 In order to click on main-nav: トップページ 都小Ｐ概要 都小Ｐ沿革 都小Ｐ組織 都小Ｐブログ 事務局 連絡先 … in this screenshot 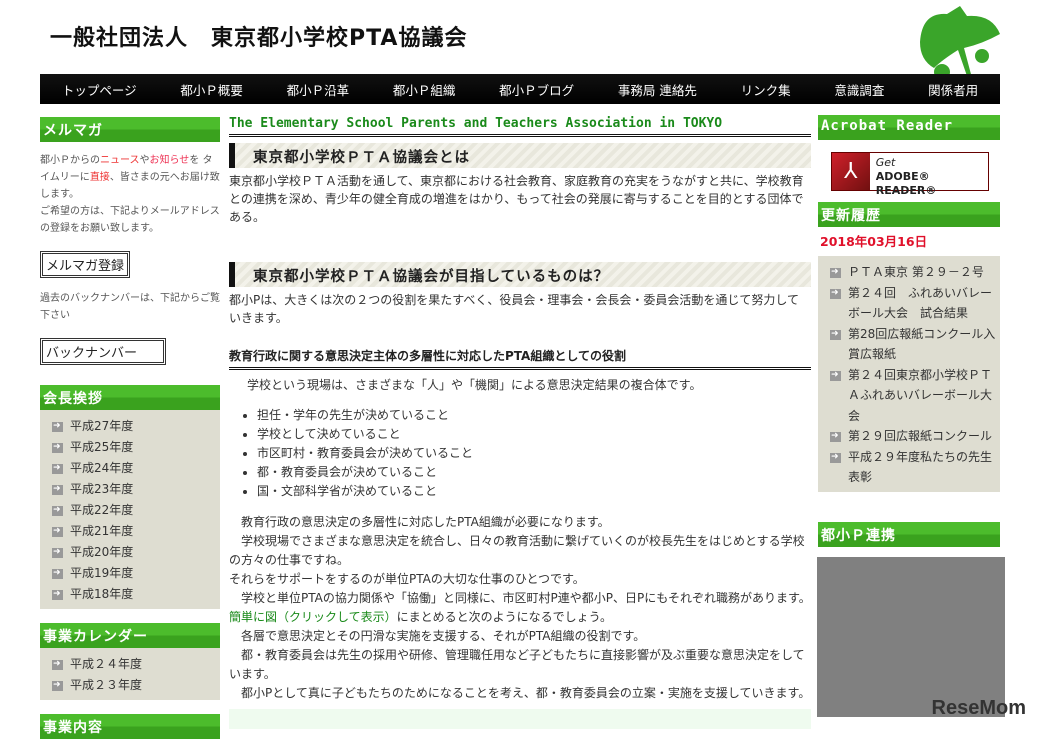, I will do `click(520, 89)`.